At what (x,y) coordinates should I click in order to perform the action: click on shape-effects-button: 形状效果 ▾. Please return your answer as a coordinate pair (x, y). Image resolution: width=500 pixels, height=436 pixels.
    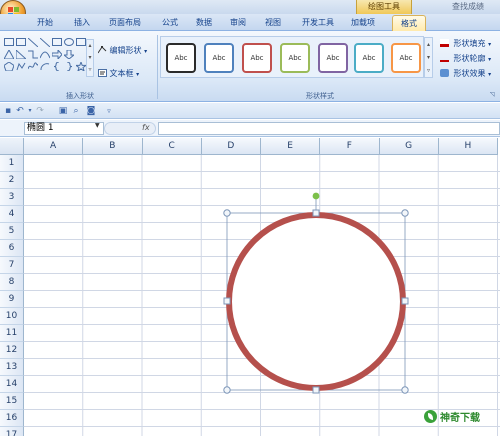
    Looking at the image, I should click on (465, 73).